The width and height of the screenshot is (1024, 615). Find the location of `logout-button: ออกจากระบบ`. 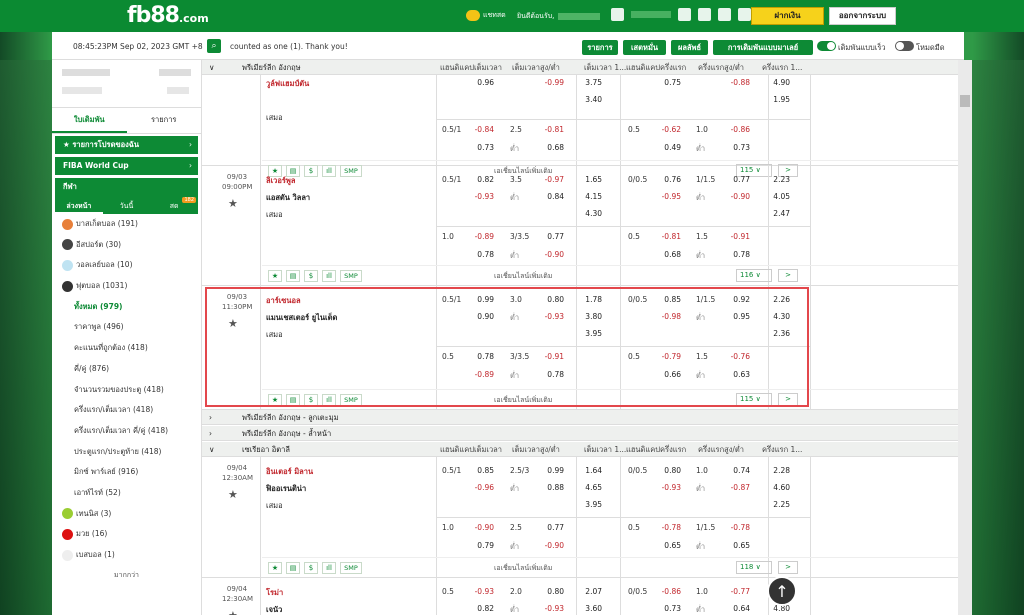

logout-button: ออกจากระบบ is located at coordinates (862, 16).